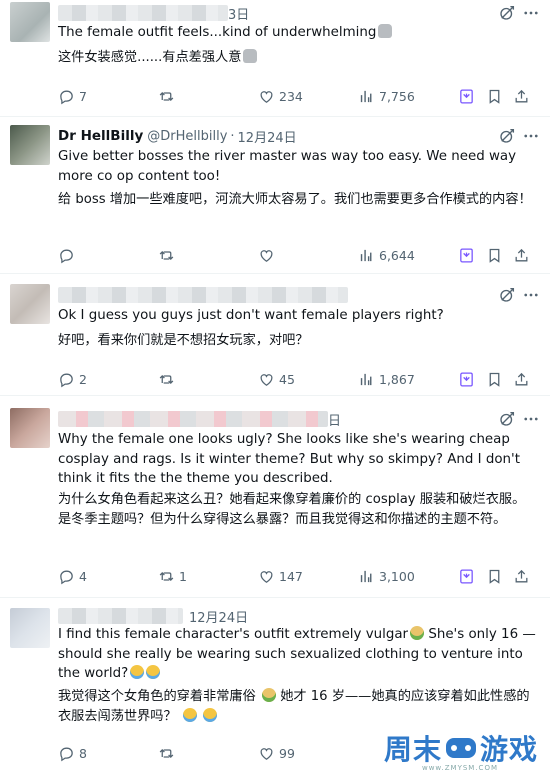  What do you see at coordinates (386, 255) in the screenshot?
I see `views-button: 6,644` at bounding box center [386, 255].